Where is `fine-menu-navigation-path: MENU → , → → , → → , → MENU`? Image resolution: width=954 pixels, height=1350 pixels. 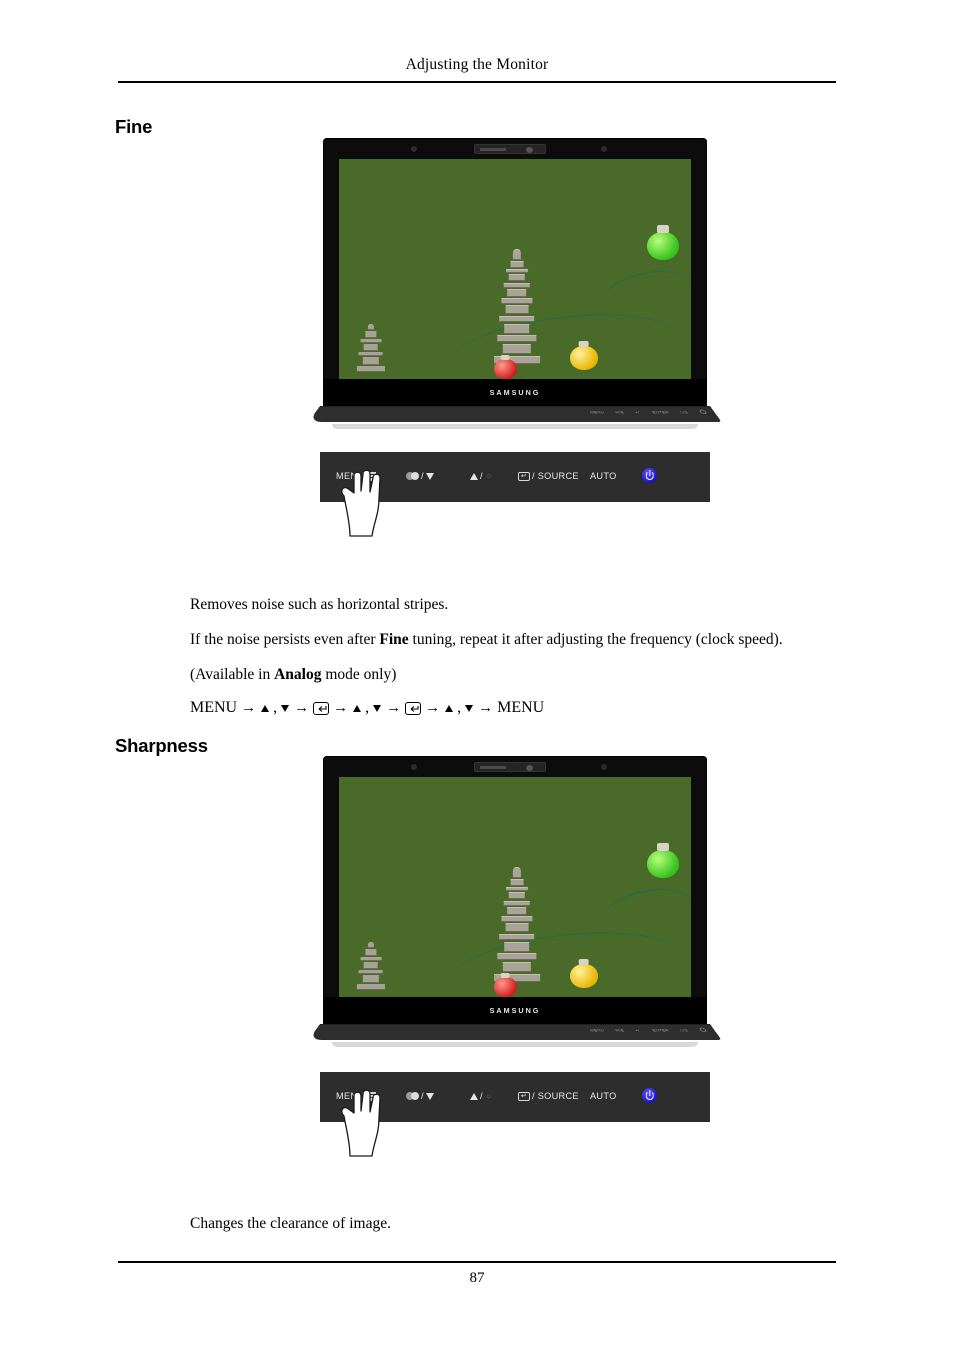 fine-menu-navigation-path: MENU → , → → , → → , → MENU is located at coordinates (367, 708).